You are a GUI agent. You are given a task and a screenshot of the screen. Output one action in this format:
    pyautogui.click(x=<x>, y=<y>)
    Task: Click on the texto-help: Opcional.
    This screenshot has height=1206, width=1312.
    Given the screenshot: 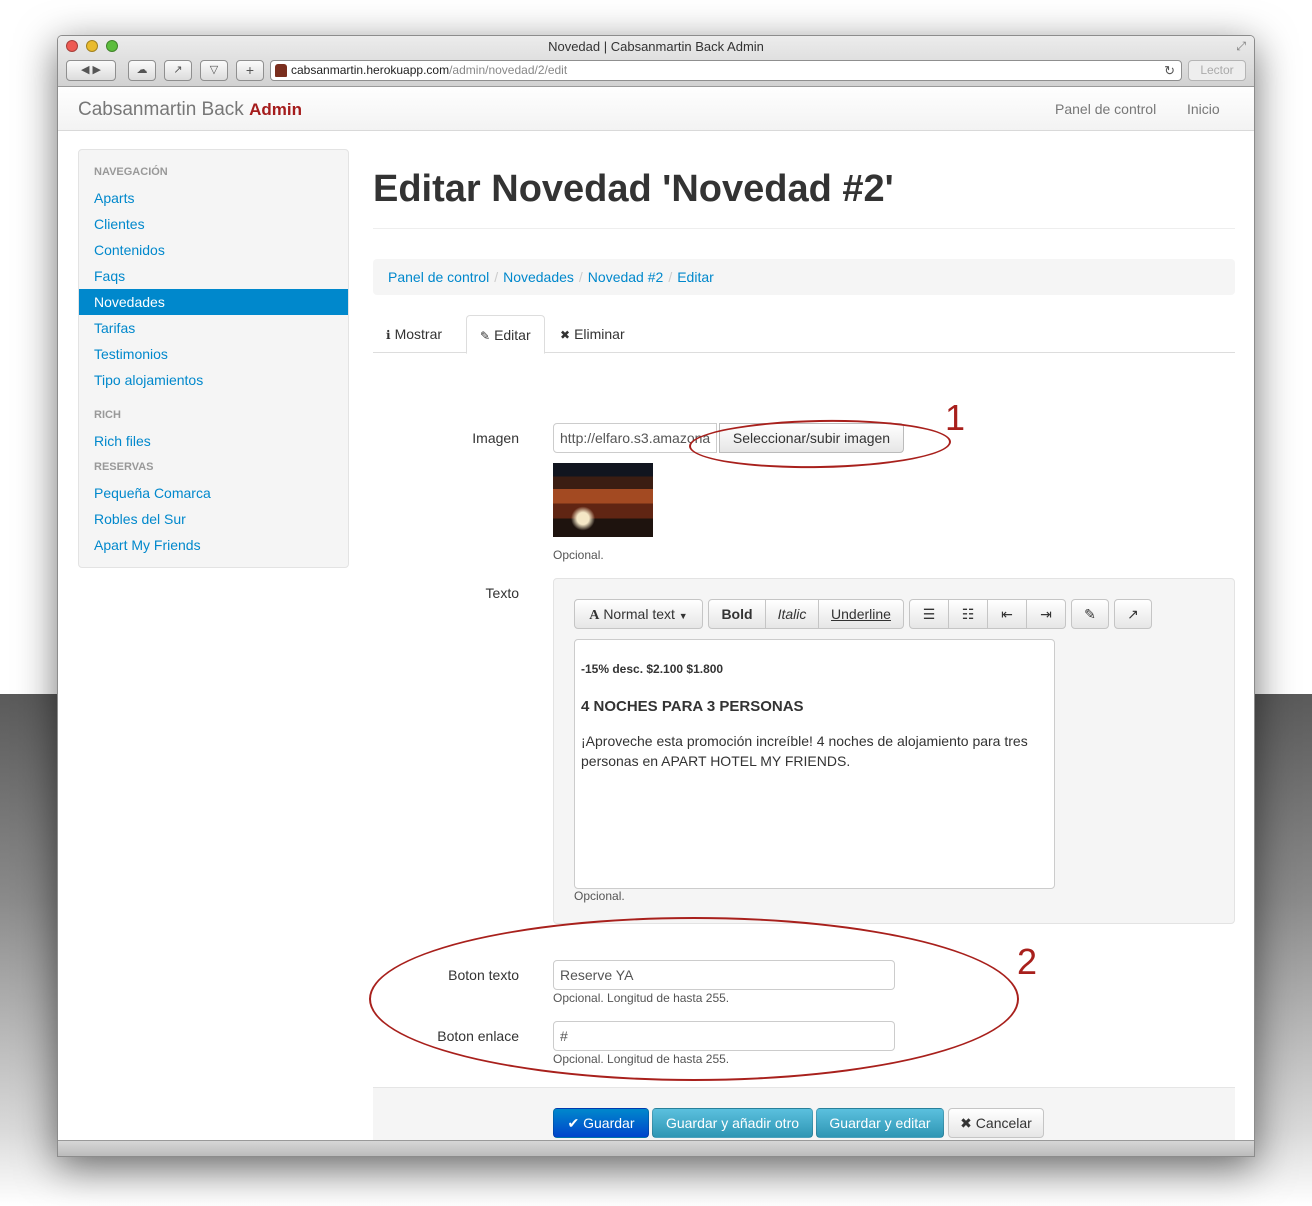 What is the action you would take?
    pyautogui.click(x=599, y=896)
    